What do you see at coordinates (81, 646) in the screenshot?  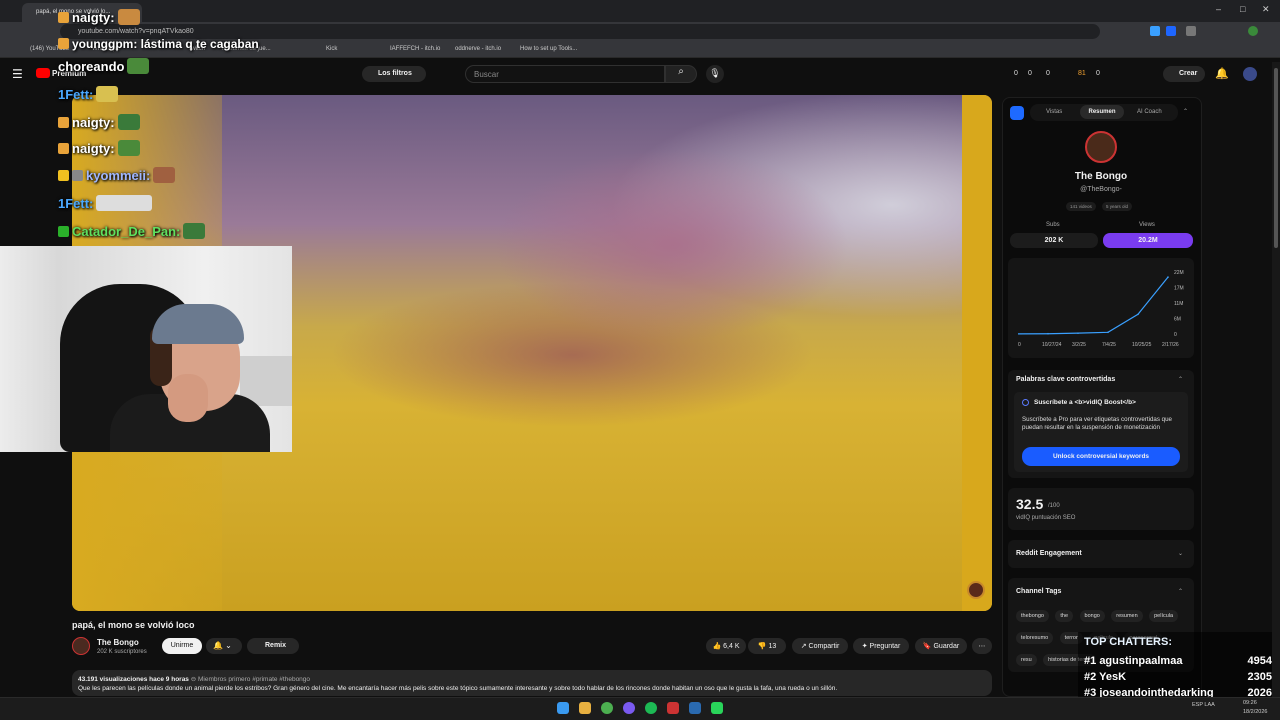 I see `channel-avatar` at bounding box center [81, 646].